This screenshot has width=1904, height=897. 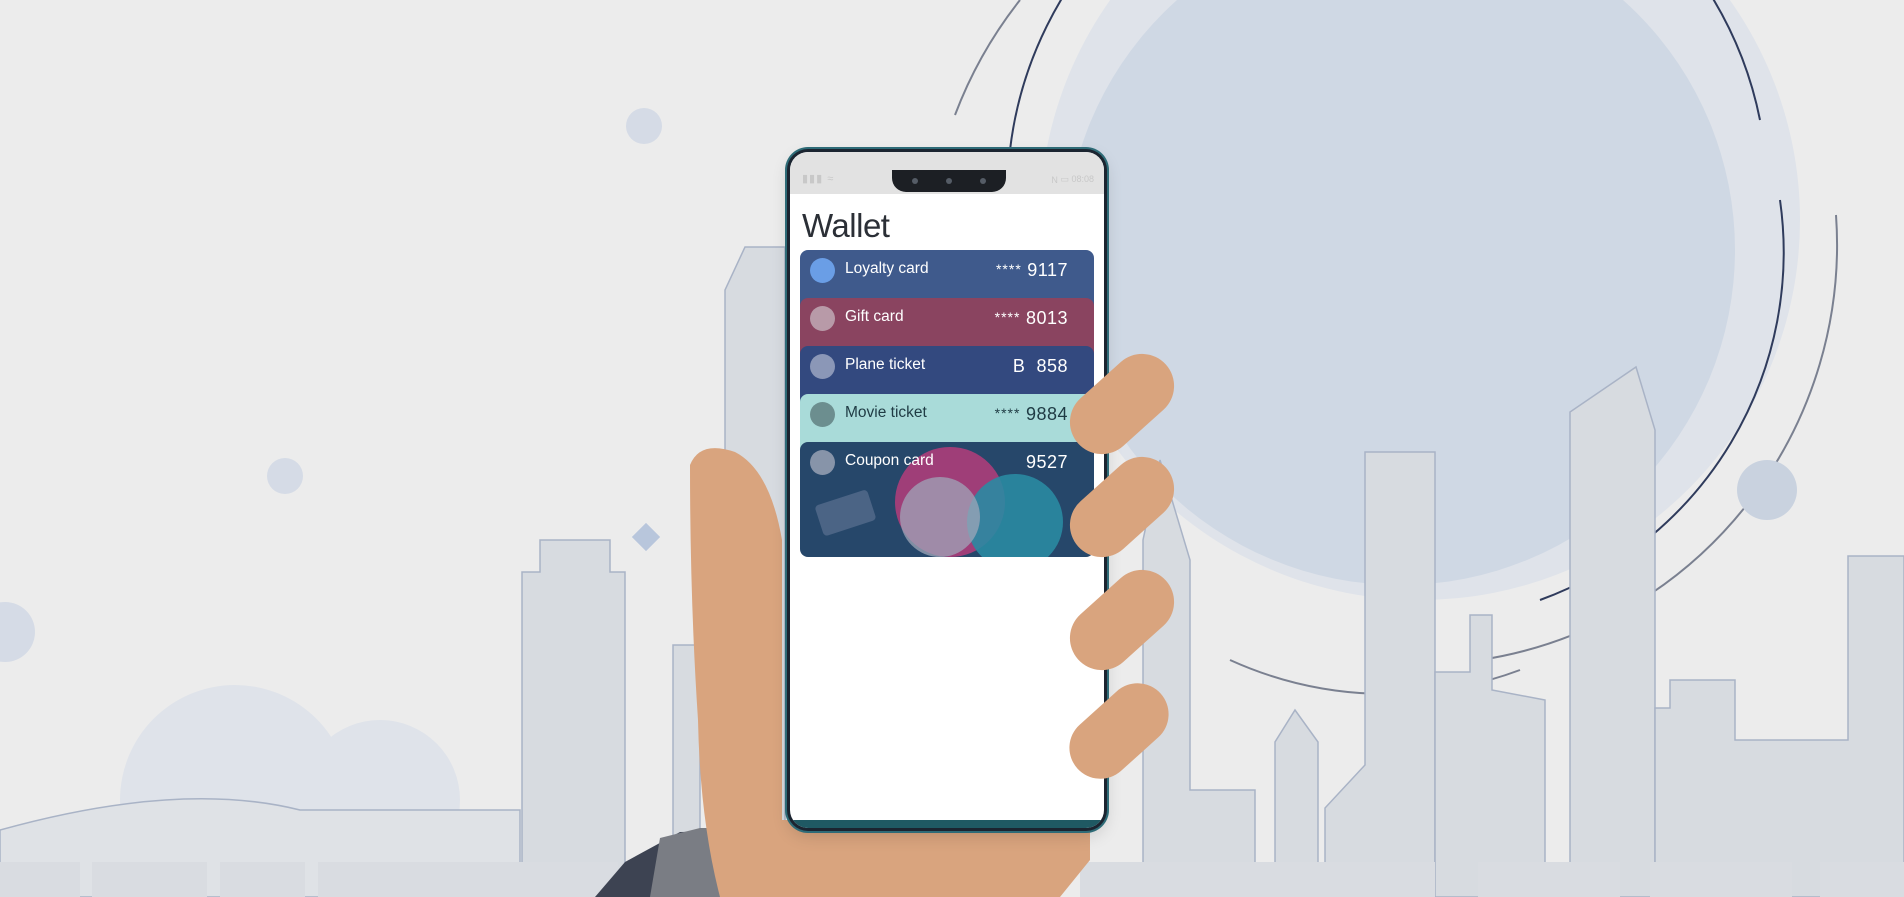 I want to click on card-name: Plane ticket, so click(x=885, y=364).